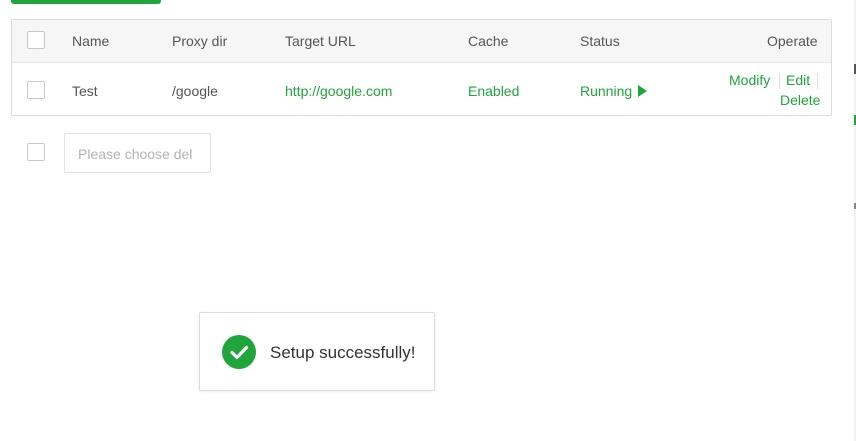 The width and height of the screenshot is (856, 441). Describe the element at coordinates (606, 91) in the screenshot. I see `status-label: Running` at that location.